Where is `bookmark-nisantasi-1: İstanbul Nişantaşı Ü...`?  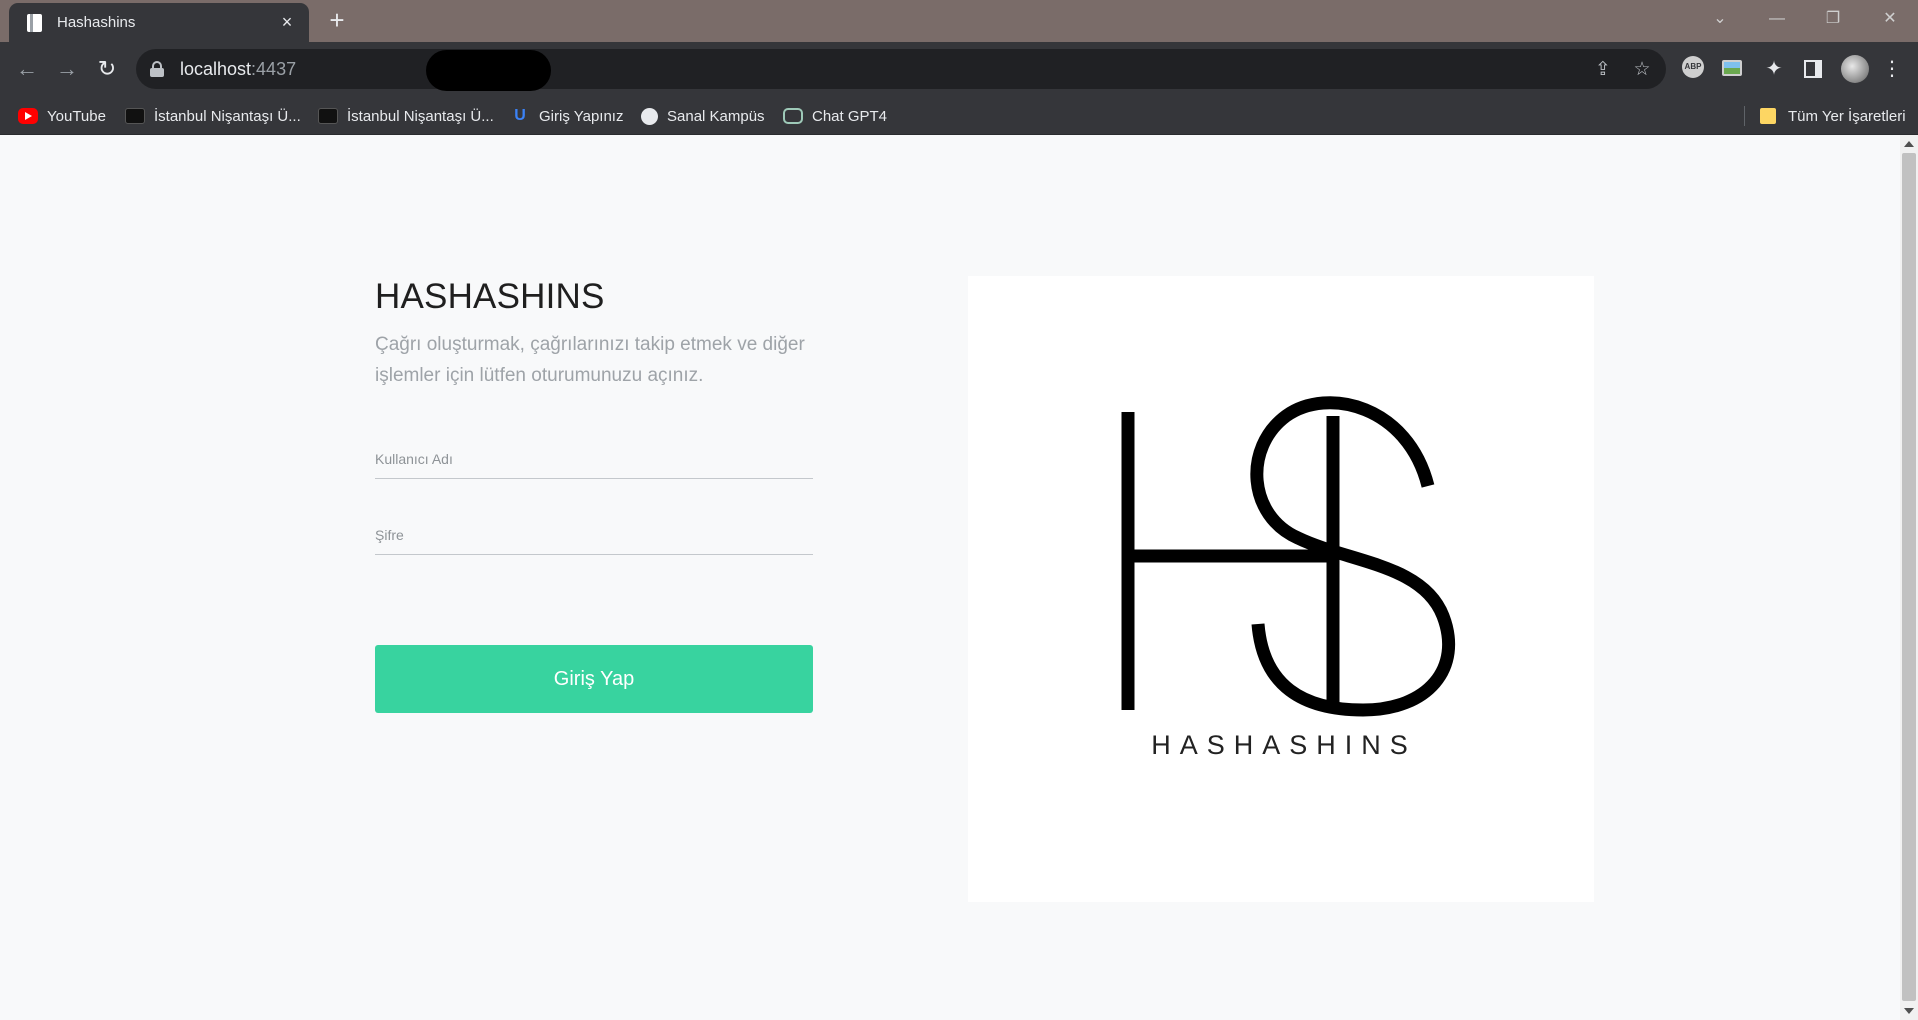 bookmark-nisantasi-1: İstanbul Nişantaşı Ü... is located at coordinates (213, 116).